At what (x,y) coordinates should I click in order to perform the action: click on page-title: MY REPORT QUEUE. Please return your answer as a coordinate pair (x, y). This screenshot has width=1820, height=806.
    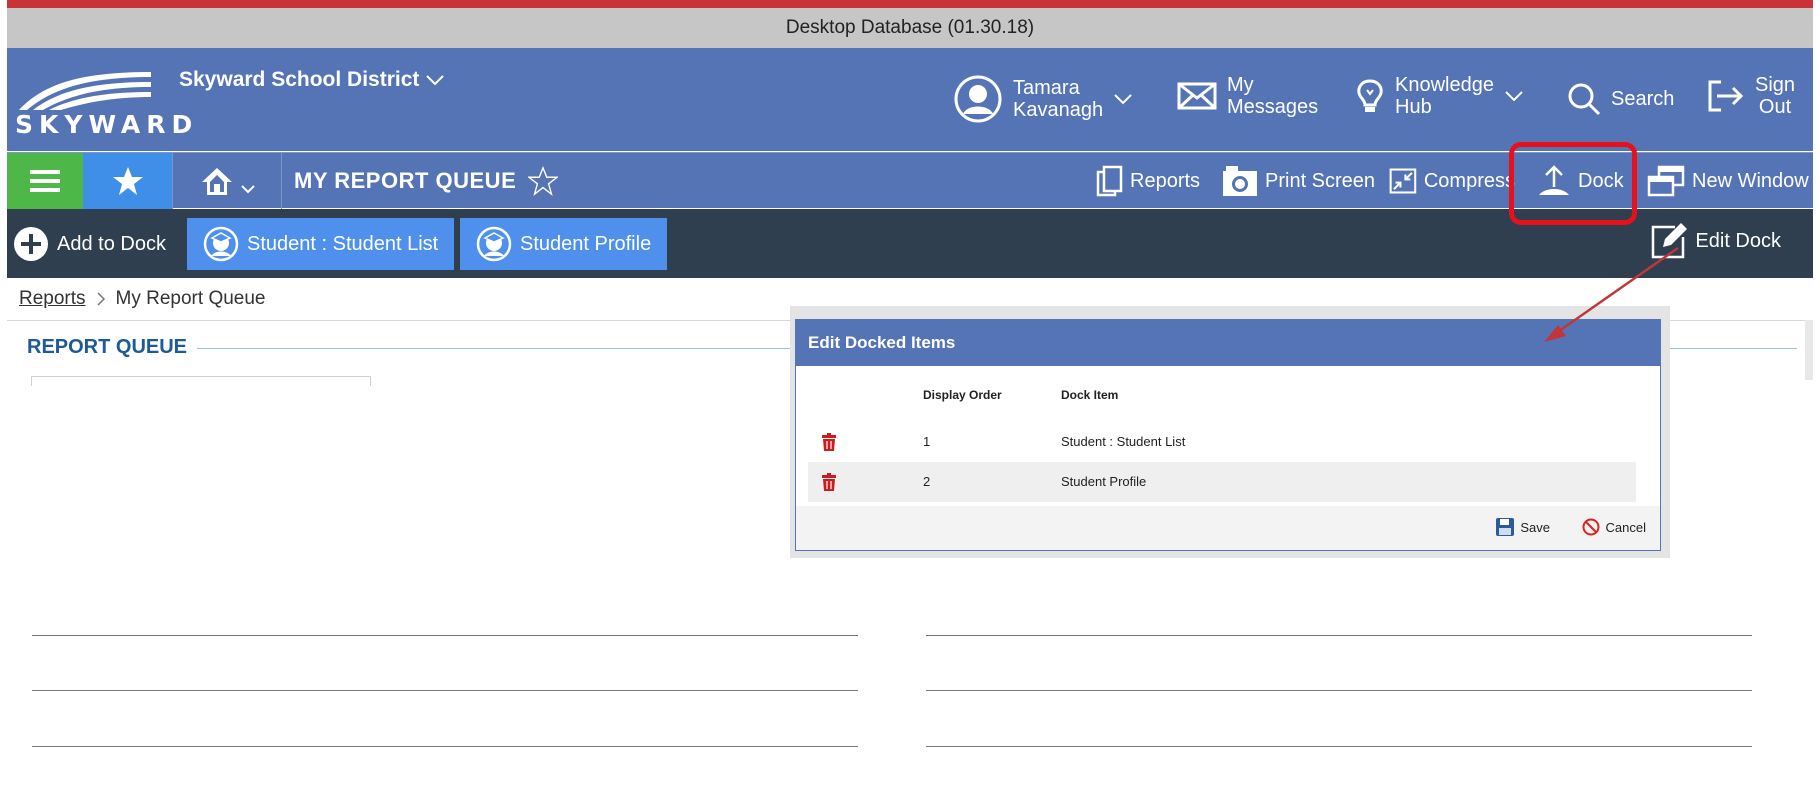
    Looking at the image, I should click on (405, 180).